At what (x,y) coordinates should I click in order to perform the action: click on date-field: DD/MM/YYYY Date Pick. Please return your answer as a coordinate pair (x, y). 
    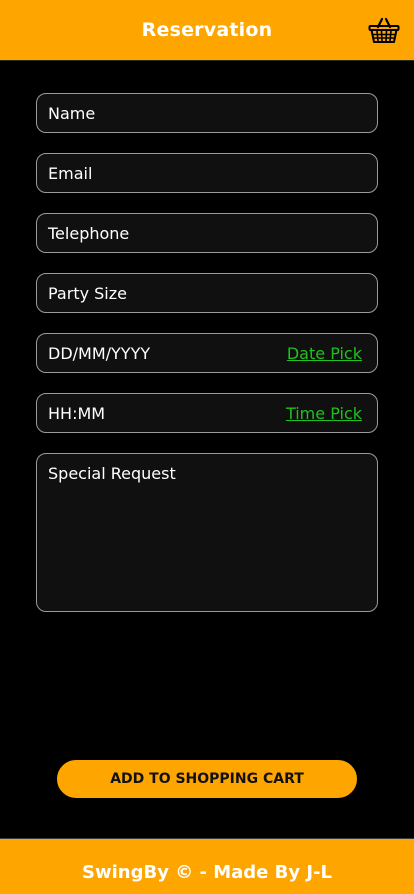
    Looking at the image, I should click on (207, 353).